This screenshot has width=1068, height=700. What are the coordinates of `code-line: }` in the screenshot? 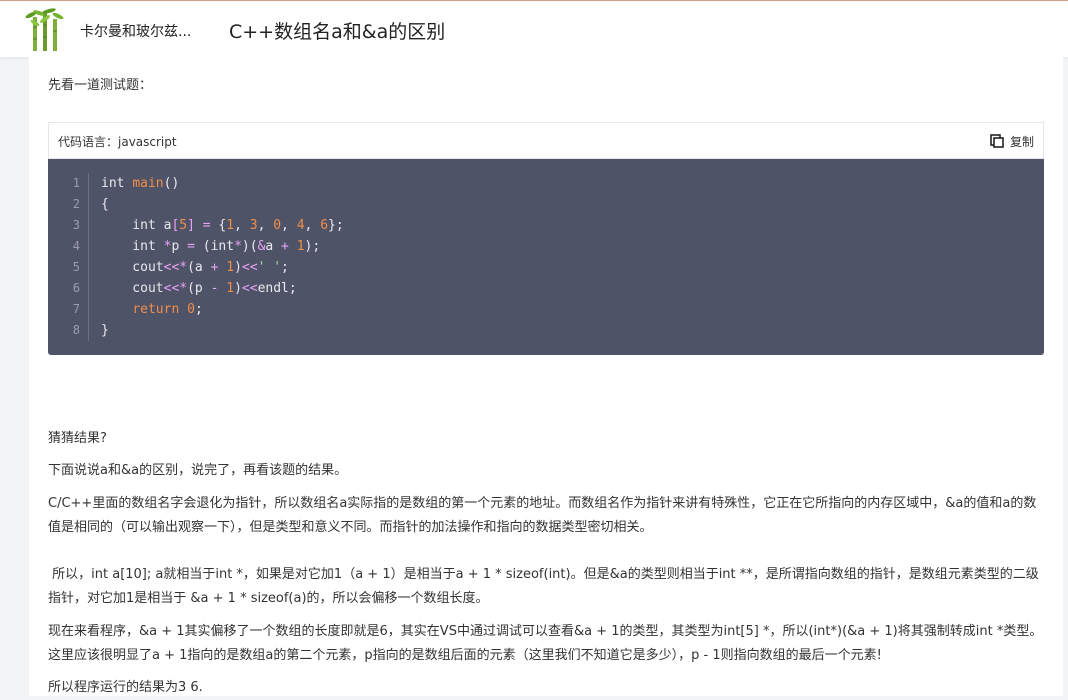 It's located at (105, 330).